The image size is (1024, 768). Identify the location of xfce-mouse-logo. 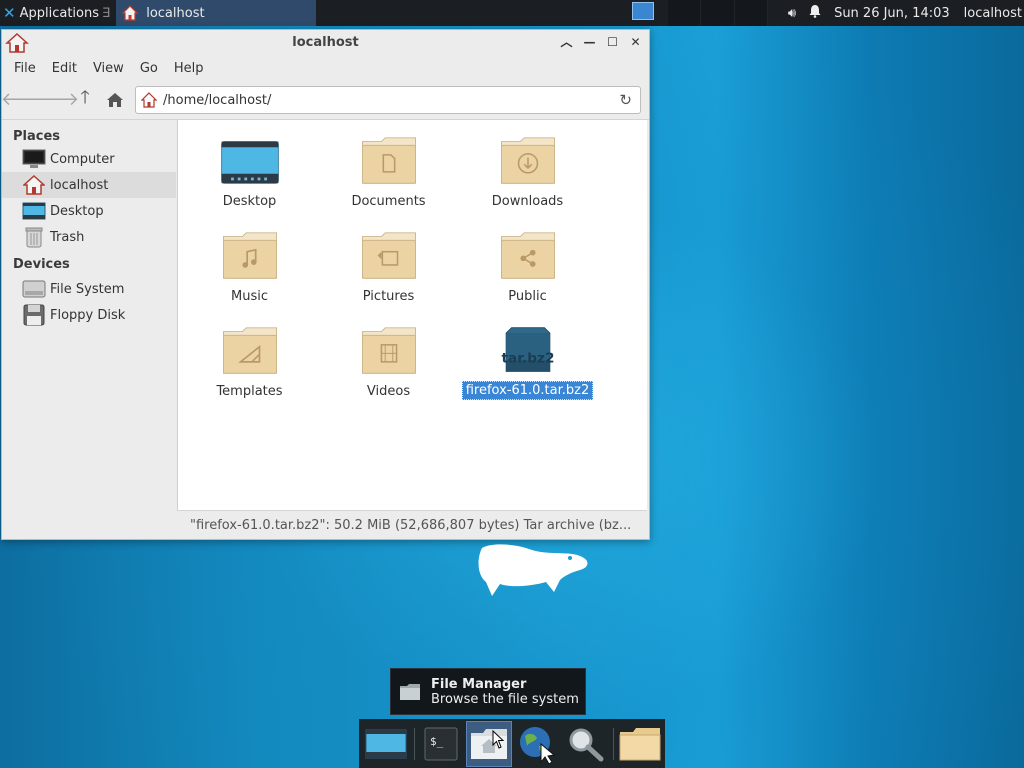
(533, 570).